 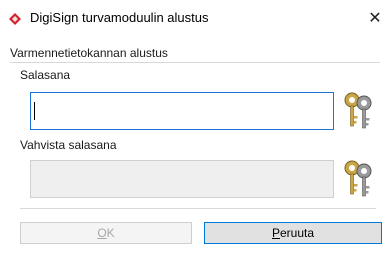 I want to click on confirm-password-field, so click(x=182, y=179).